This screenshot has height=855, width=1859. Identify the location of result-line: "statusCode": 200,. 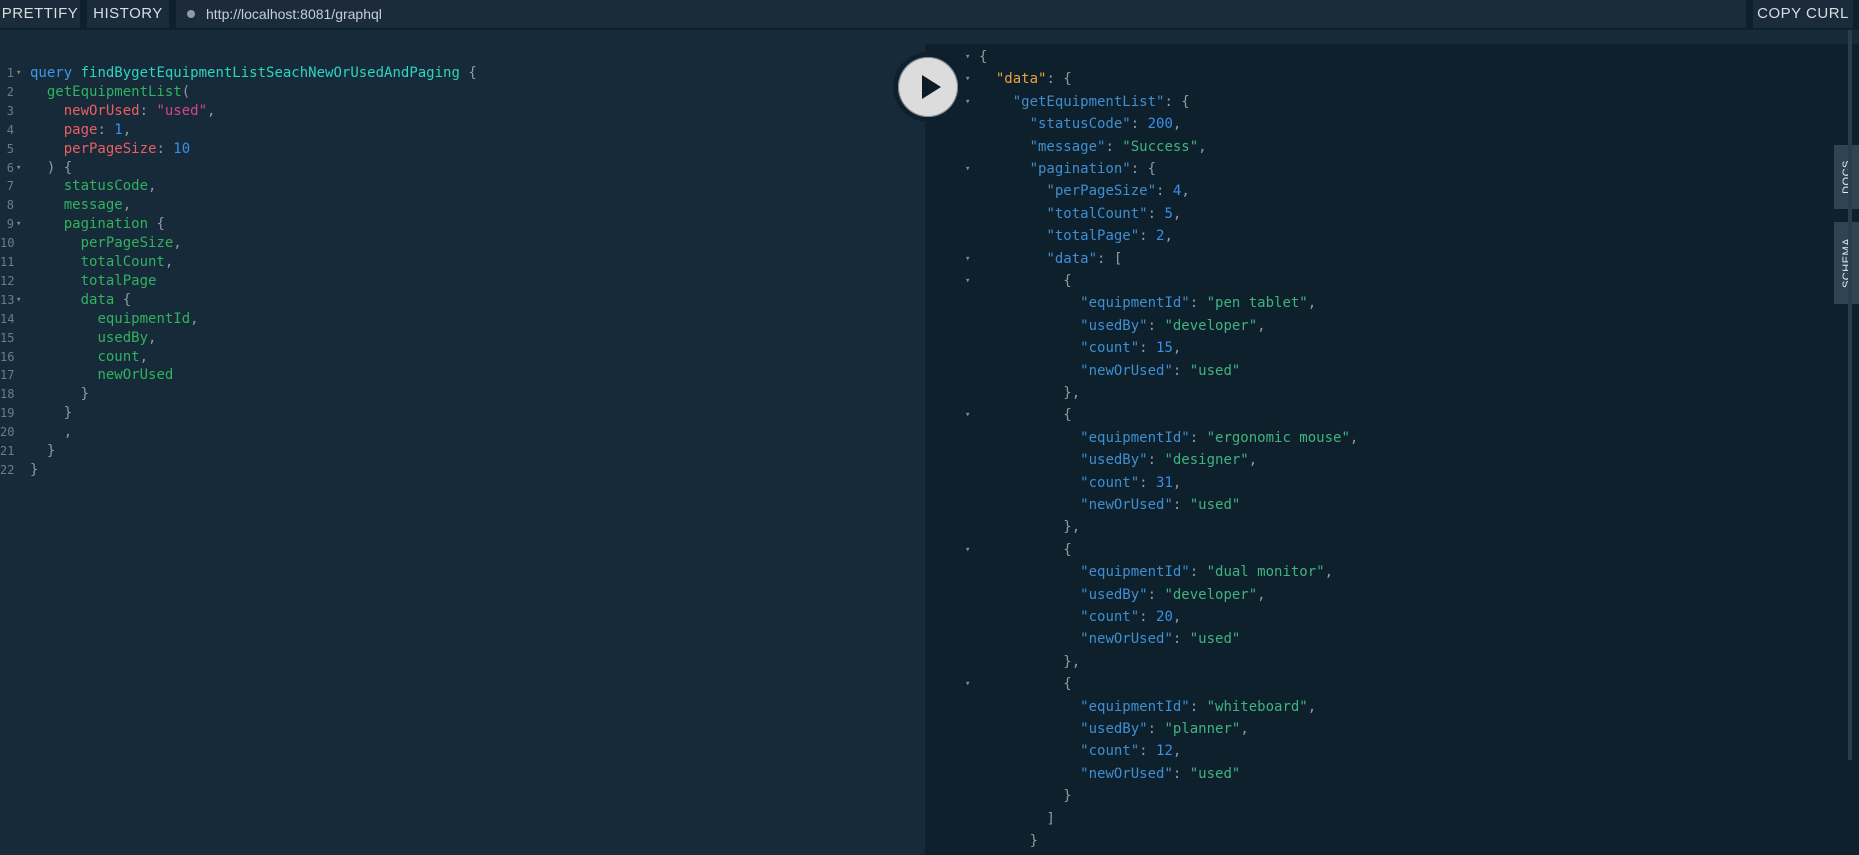
(1392, 124).